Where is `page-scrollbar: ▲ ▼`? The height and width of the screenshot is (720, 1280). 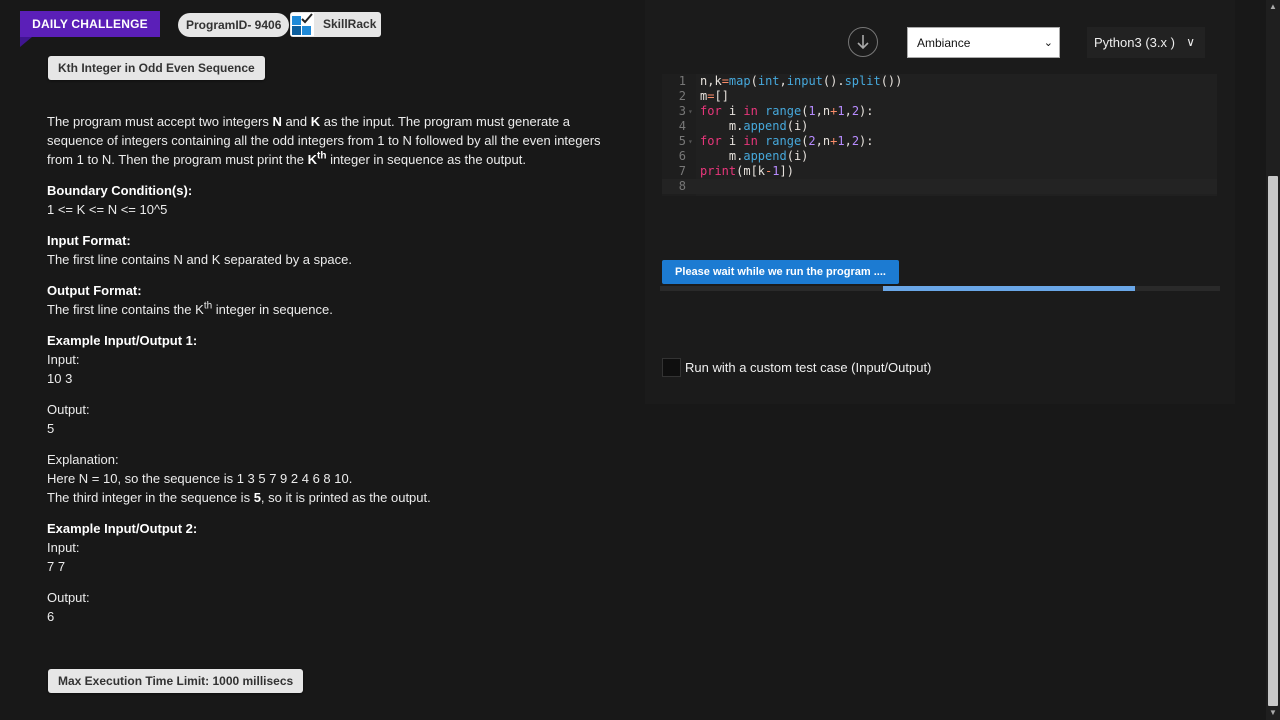
page-scrollbar: ▲ ▼ is located at coordinates (1273, 360).